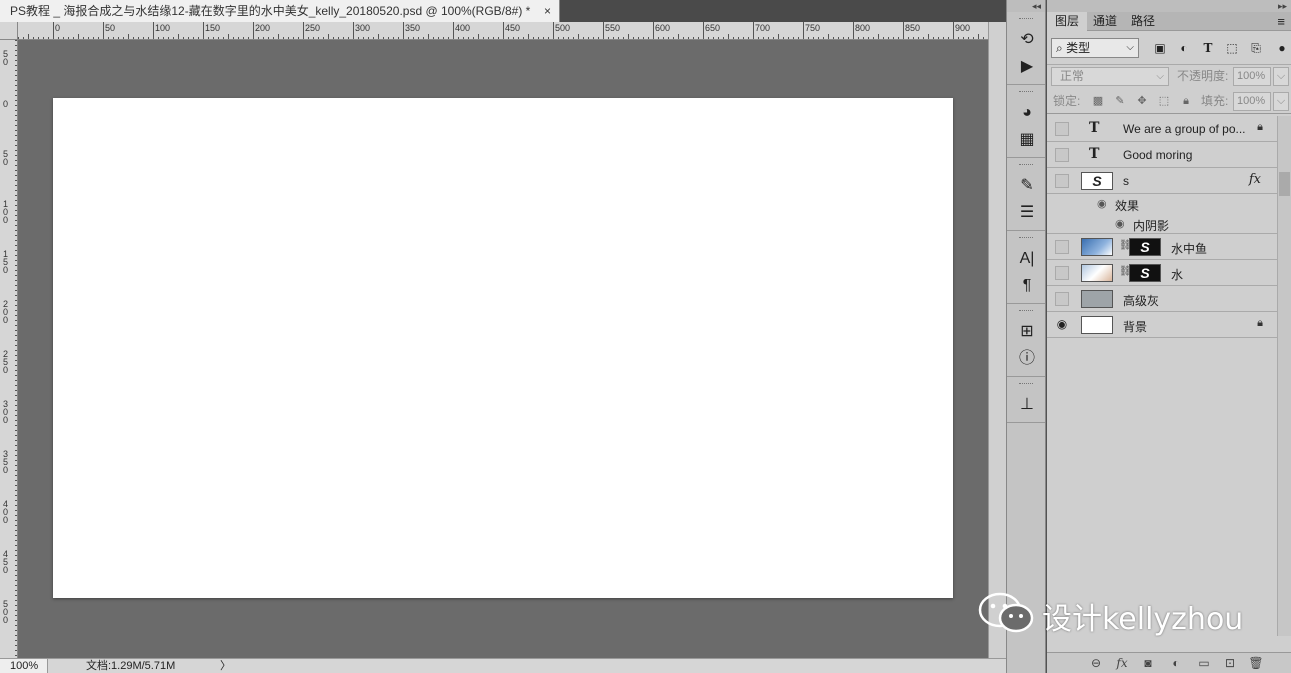 The width and height of the screenshot is (1291, 673). What do you see at coordinates (6, 512) in the screenshot?
I see `ruler-label: 4 0 0` at bounding box center [6, 512].